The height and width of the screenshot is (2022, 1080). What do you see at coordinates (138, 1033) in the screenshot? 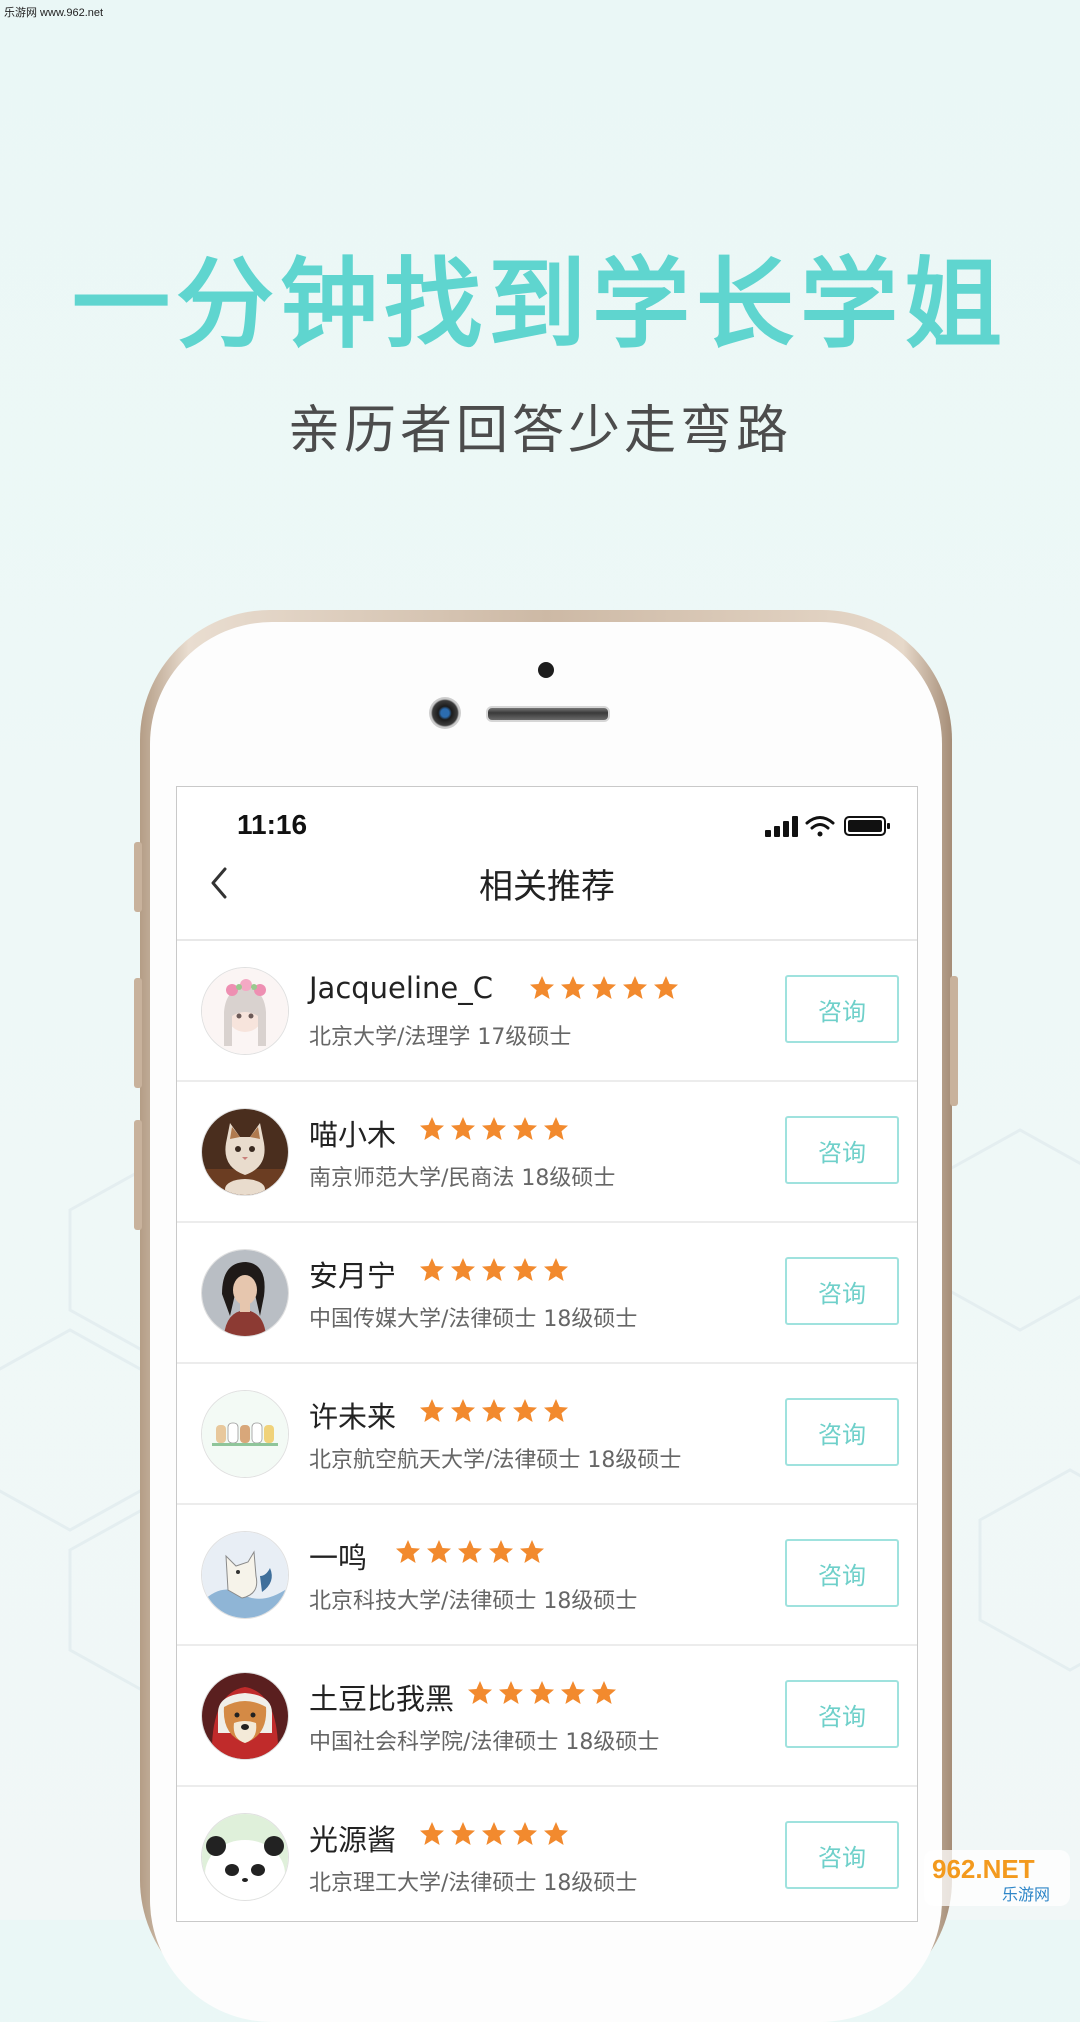
I see `phone-volume-up-button` at bounding box center [138, 1033].